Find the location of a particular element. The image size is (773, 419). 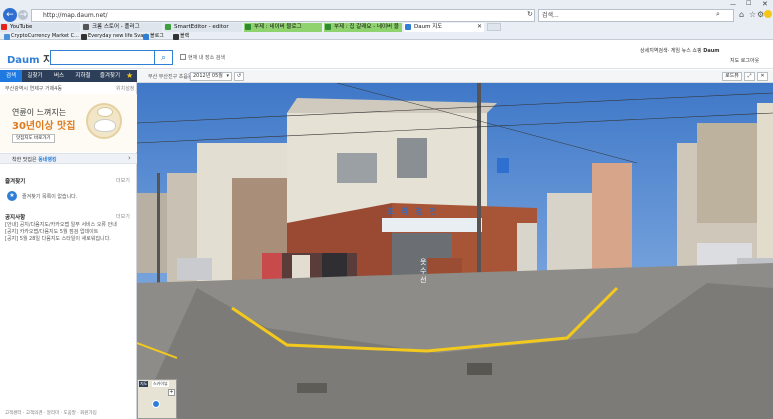

tab-daum-map: Daum 지도 is located at coordinates (444, 27).